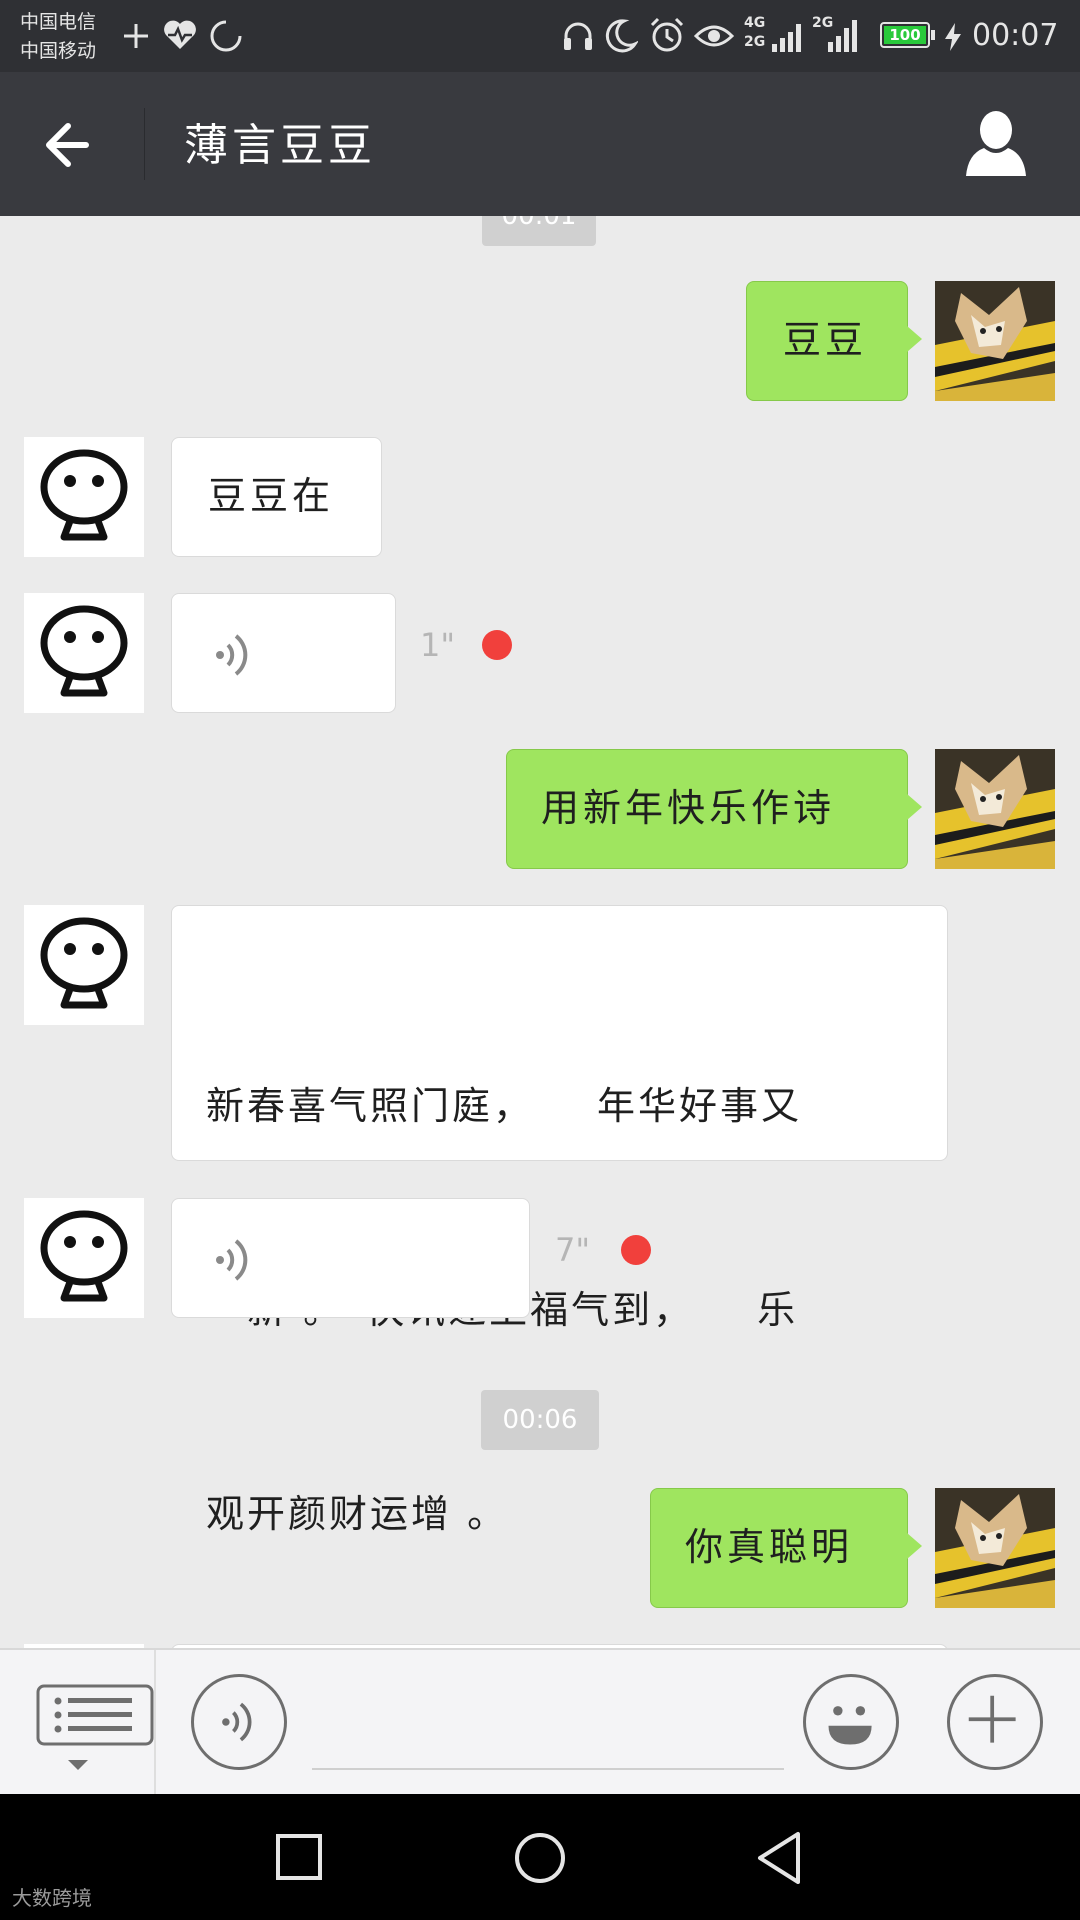 This screenshot has width=1080, height=1920. What do you see at coordinates (226, 36) in the screenshot?
I see `sync-icon` at bounding box center [226, 36].